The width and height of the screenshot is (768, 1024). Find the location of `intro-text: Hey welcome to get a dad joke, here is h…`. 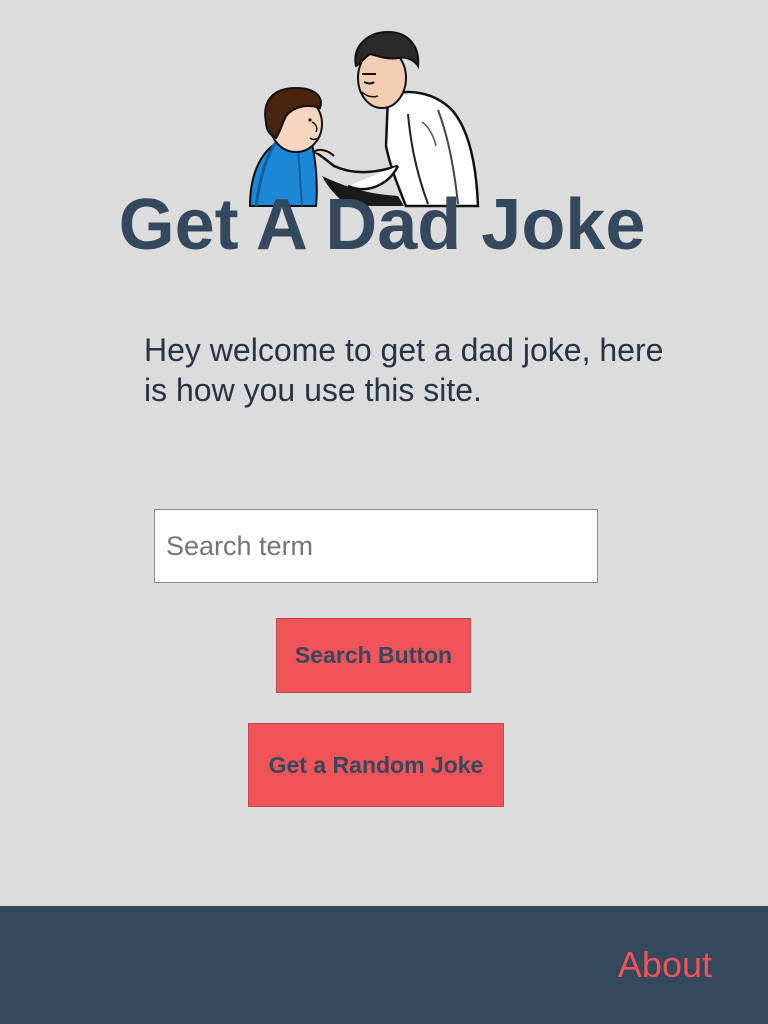

intro-text: Hey welcome to get a dad joke, here is h… is located at coordinates (404, 370).